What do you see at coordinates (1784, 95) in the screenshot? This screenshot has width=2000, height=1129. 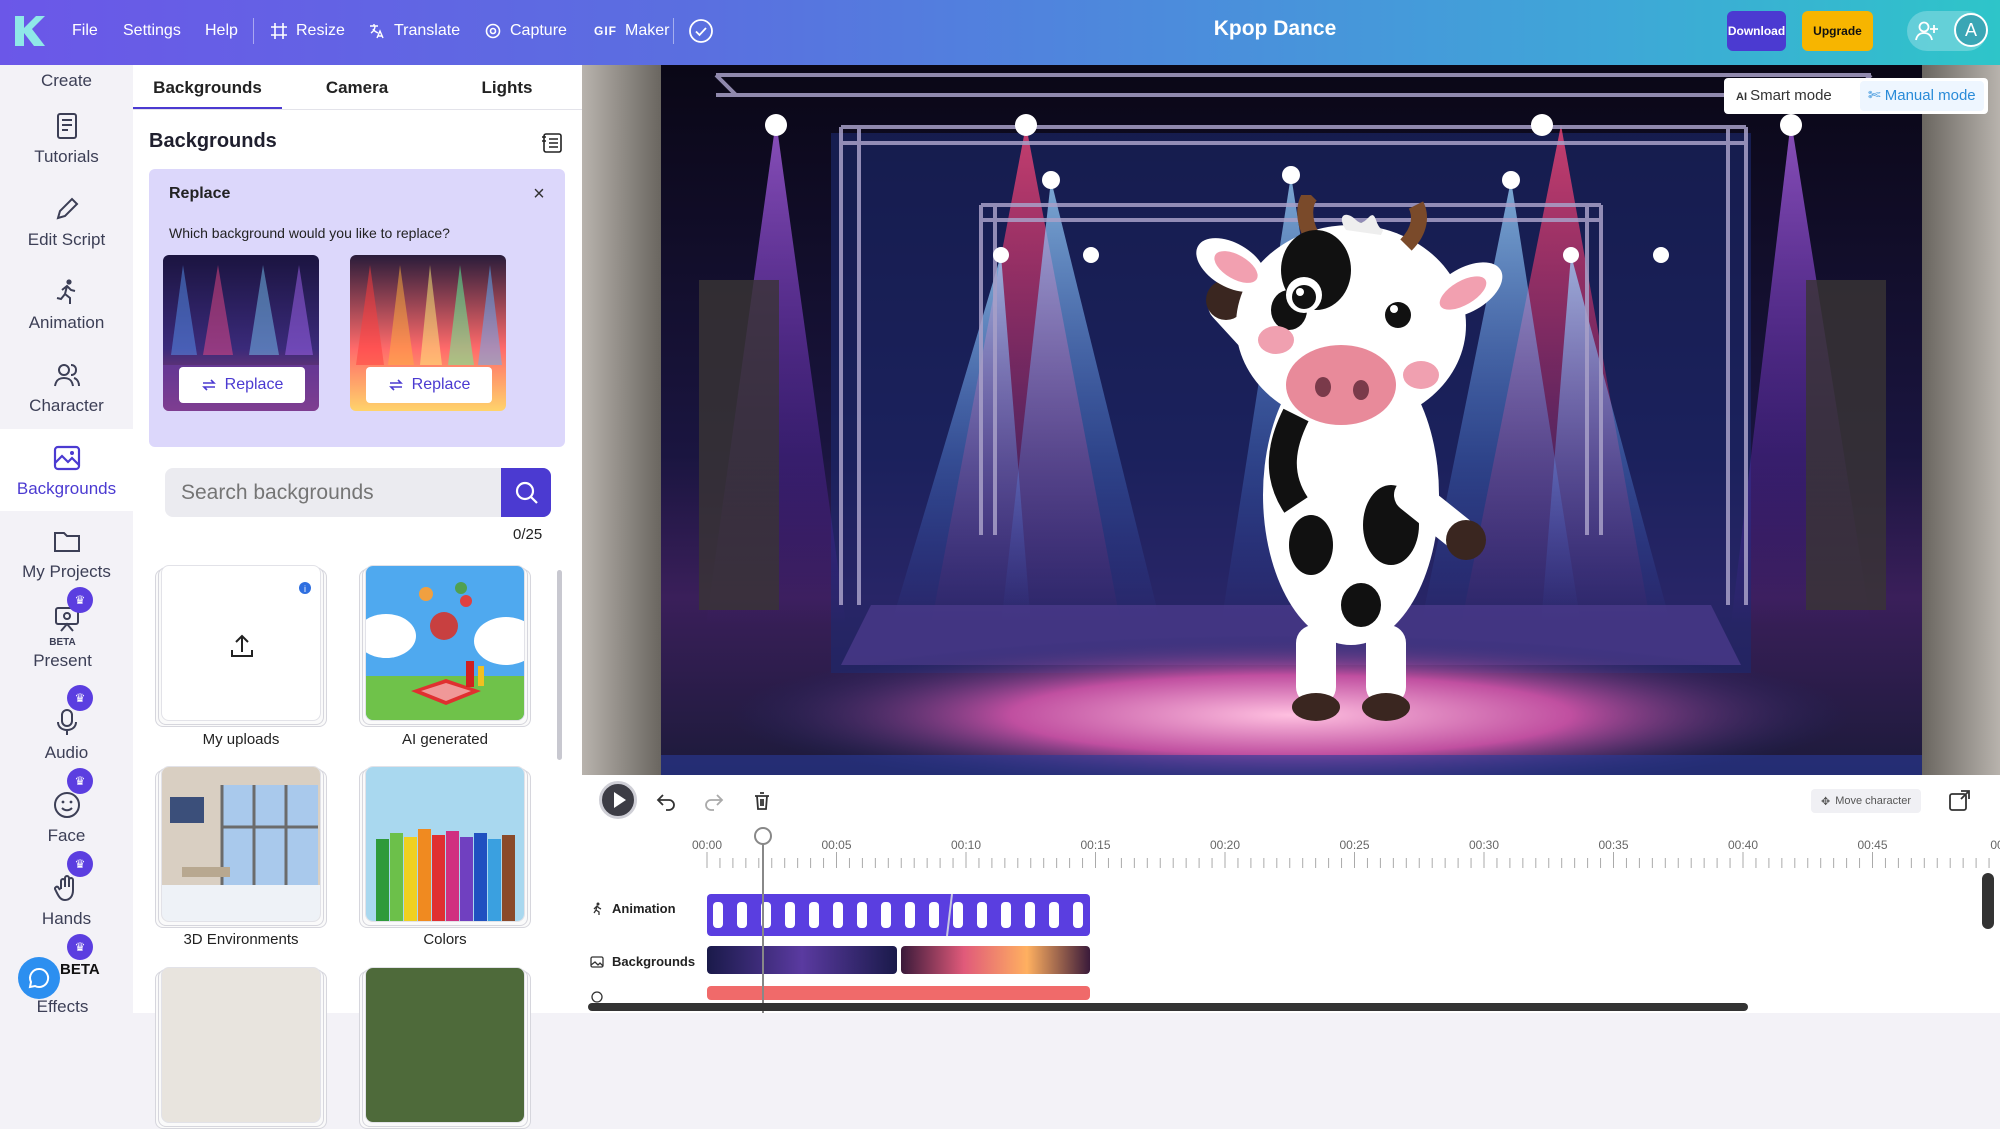 I see `smart-mode-button: AI Smart mode` at bounding box center [1784, 95].